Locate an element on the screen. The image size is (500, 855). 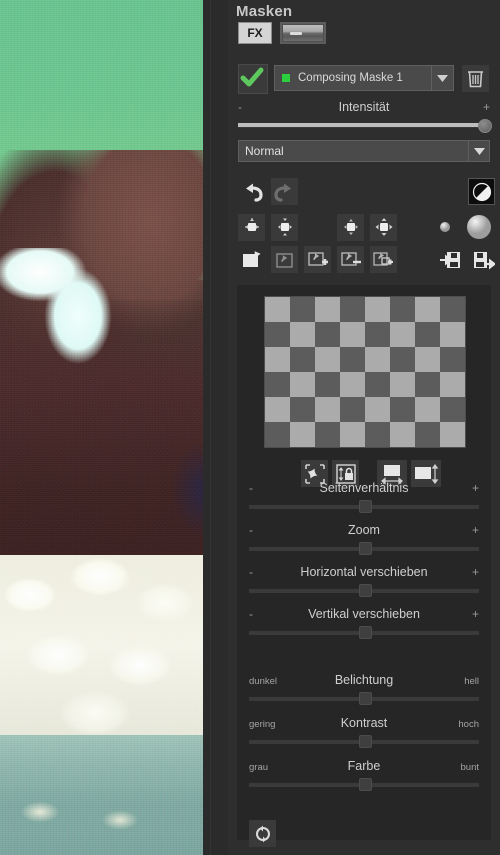
slider-block-1: - Zoom + is located at coordinates (364, 539).